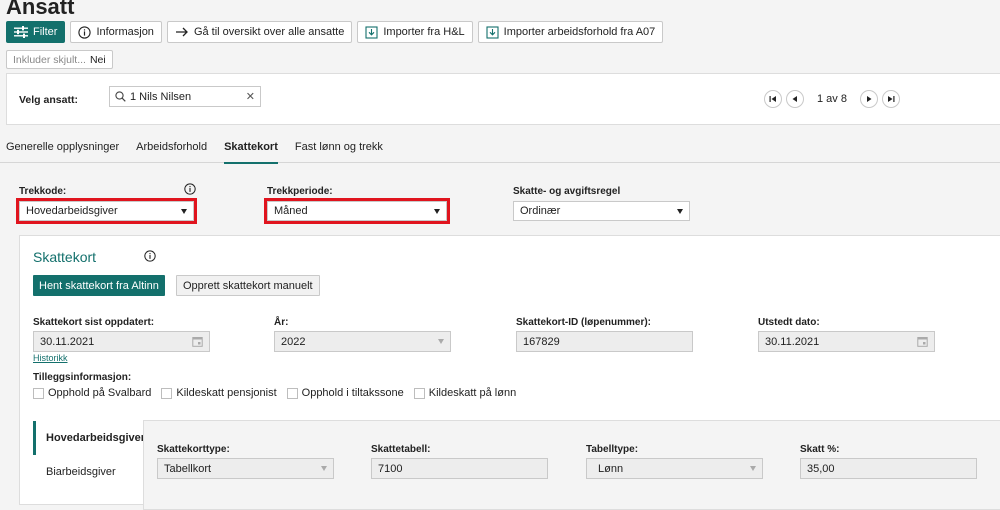  What do you see at coordinates (161, 96) in the screenshot?
I see `employee-search-value: 1 Nils Nilsen` at bounding box center [161, 96].